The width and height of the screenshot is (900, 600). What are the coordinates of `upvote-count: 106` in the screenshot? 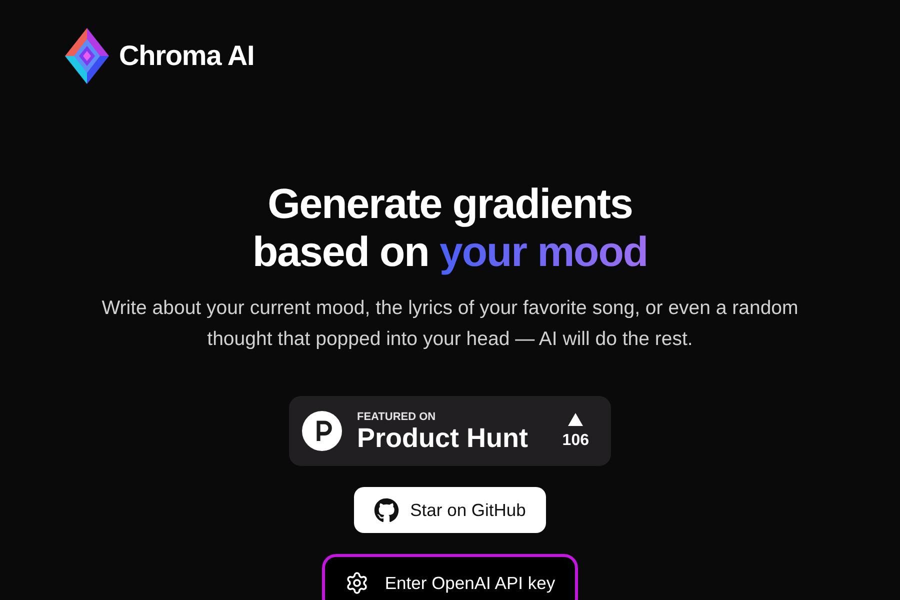 It's located at (575, 441).